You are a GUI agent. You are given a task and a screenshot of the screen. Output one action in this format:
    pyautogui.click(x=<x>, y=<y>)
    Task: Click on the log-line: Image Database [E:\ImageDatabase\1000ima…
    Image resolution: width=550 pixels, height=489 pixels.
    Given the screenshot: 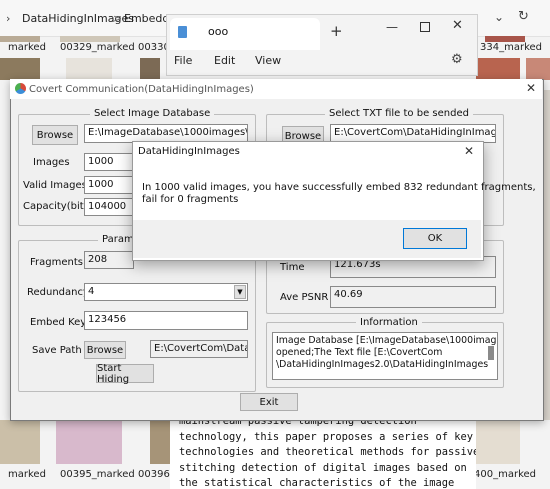 What is the action you would take?
    pyautogui.click(x=386, y=340)
    